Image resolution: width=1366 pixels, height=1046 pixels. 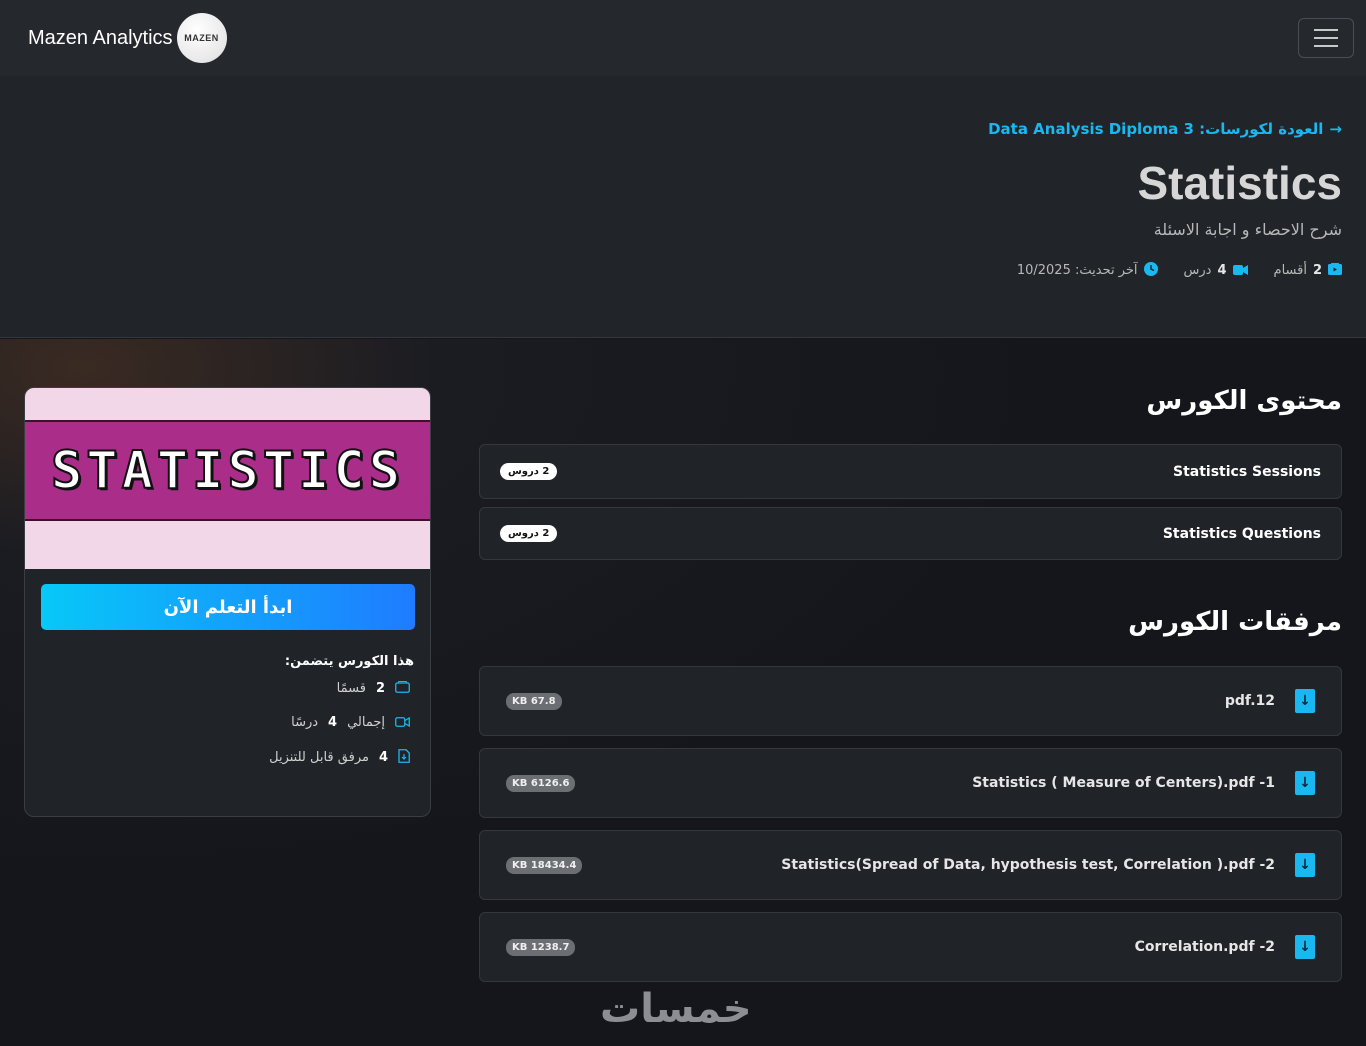 I want to click on include-downloads-count: 4, so click(x=383, y=757).